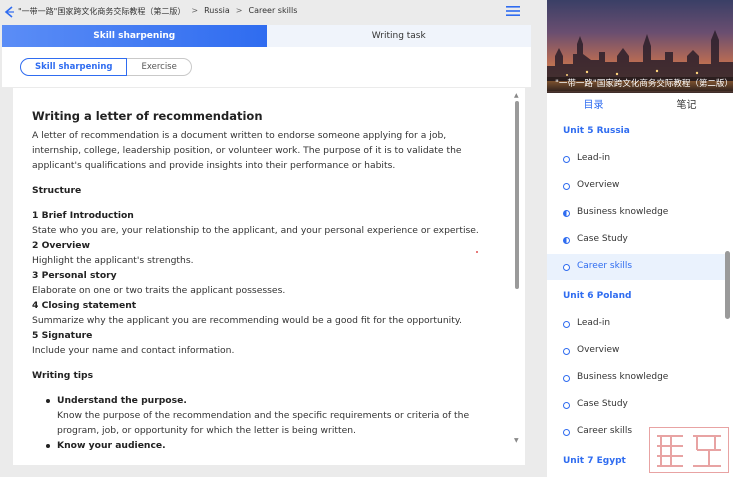  I want to click on structure-item-heading: 5 Signature, so click(62, 335).